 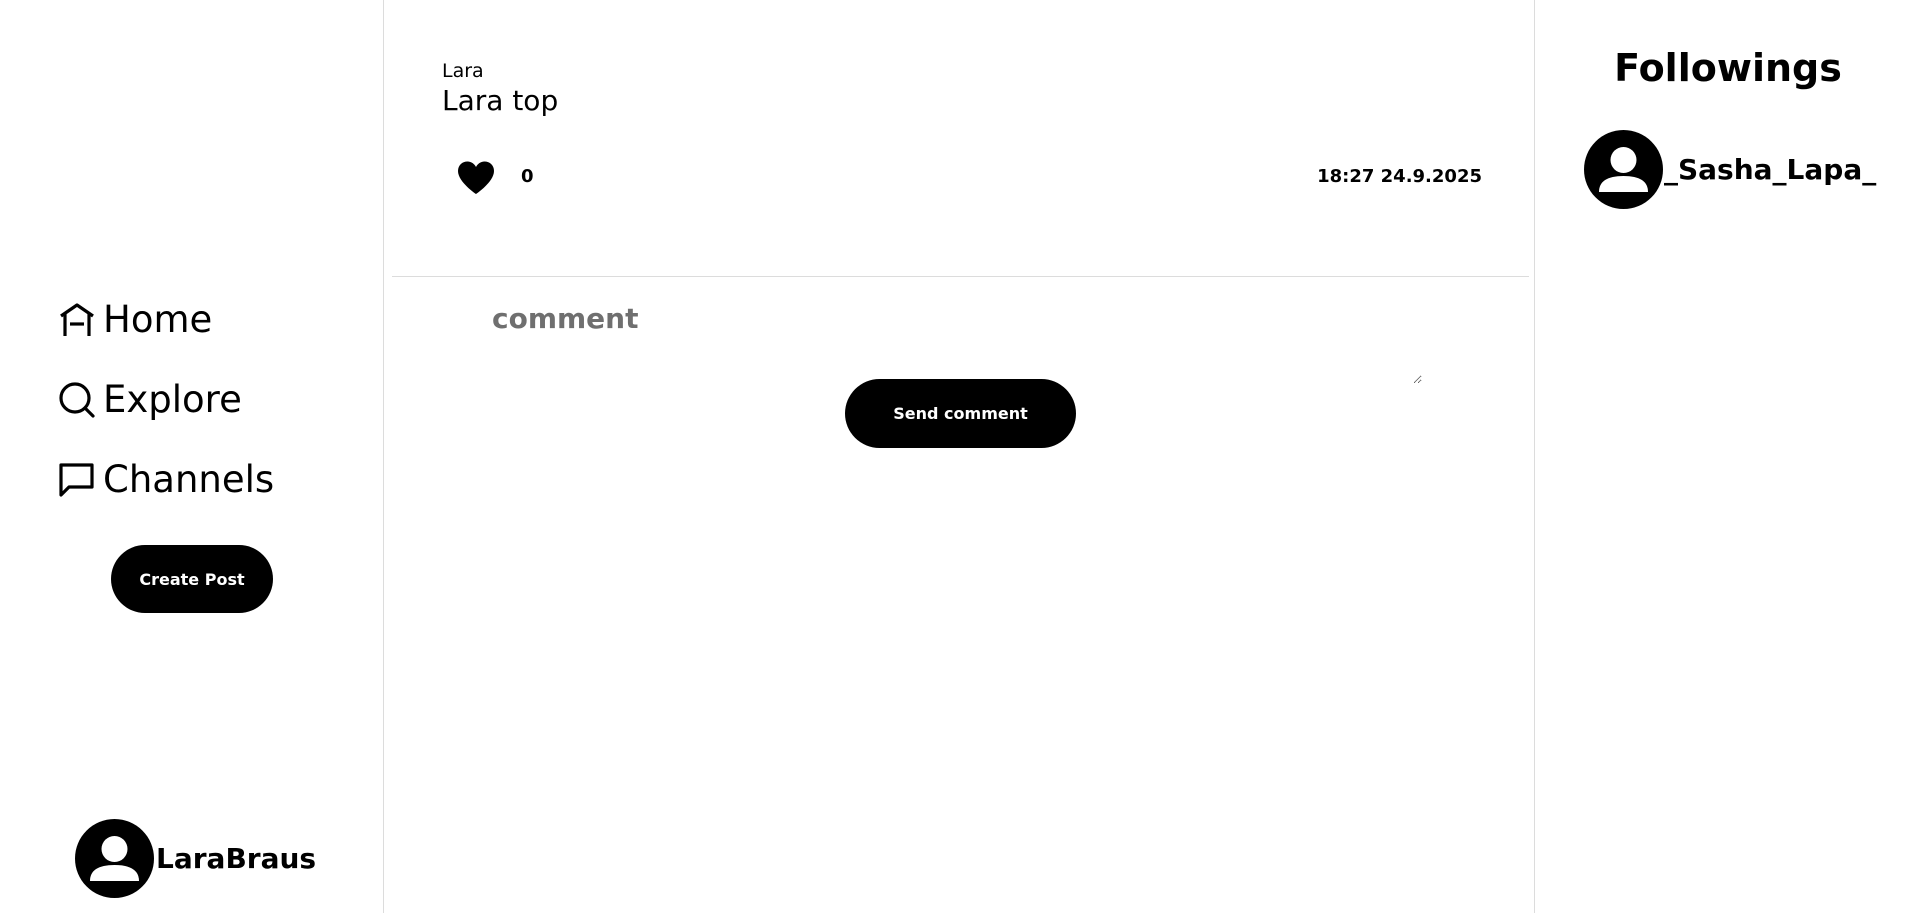 I want to click on search-icon, so click(x=77, y=400).